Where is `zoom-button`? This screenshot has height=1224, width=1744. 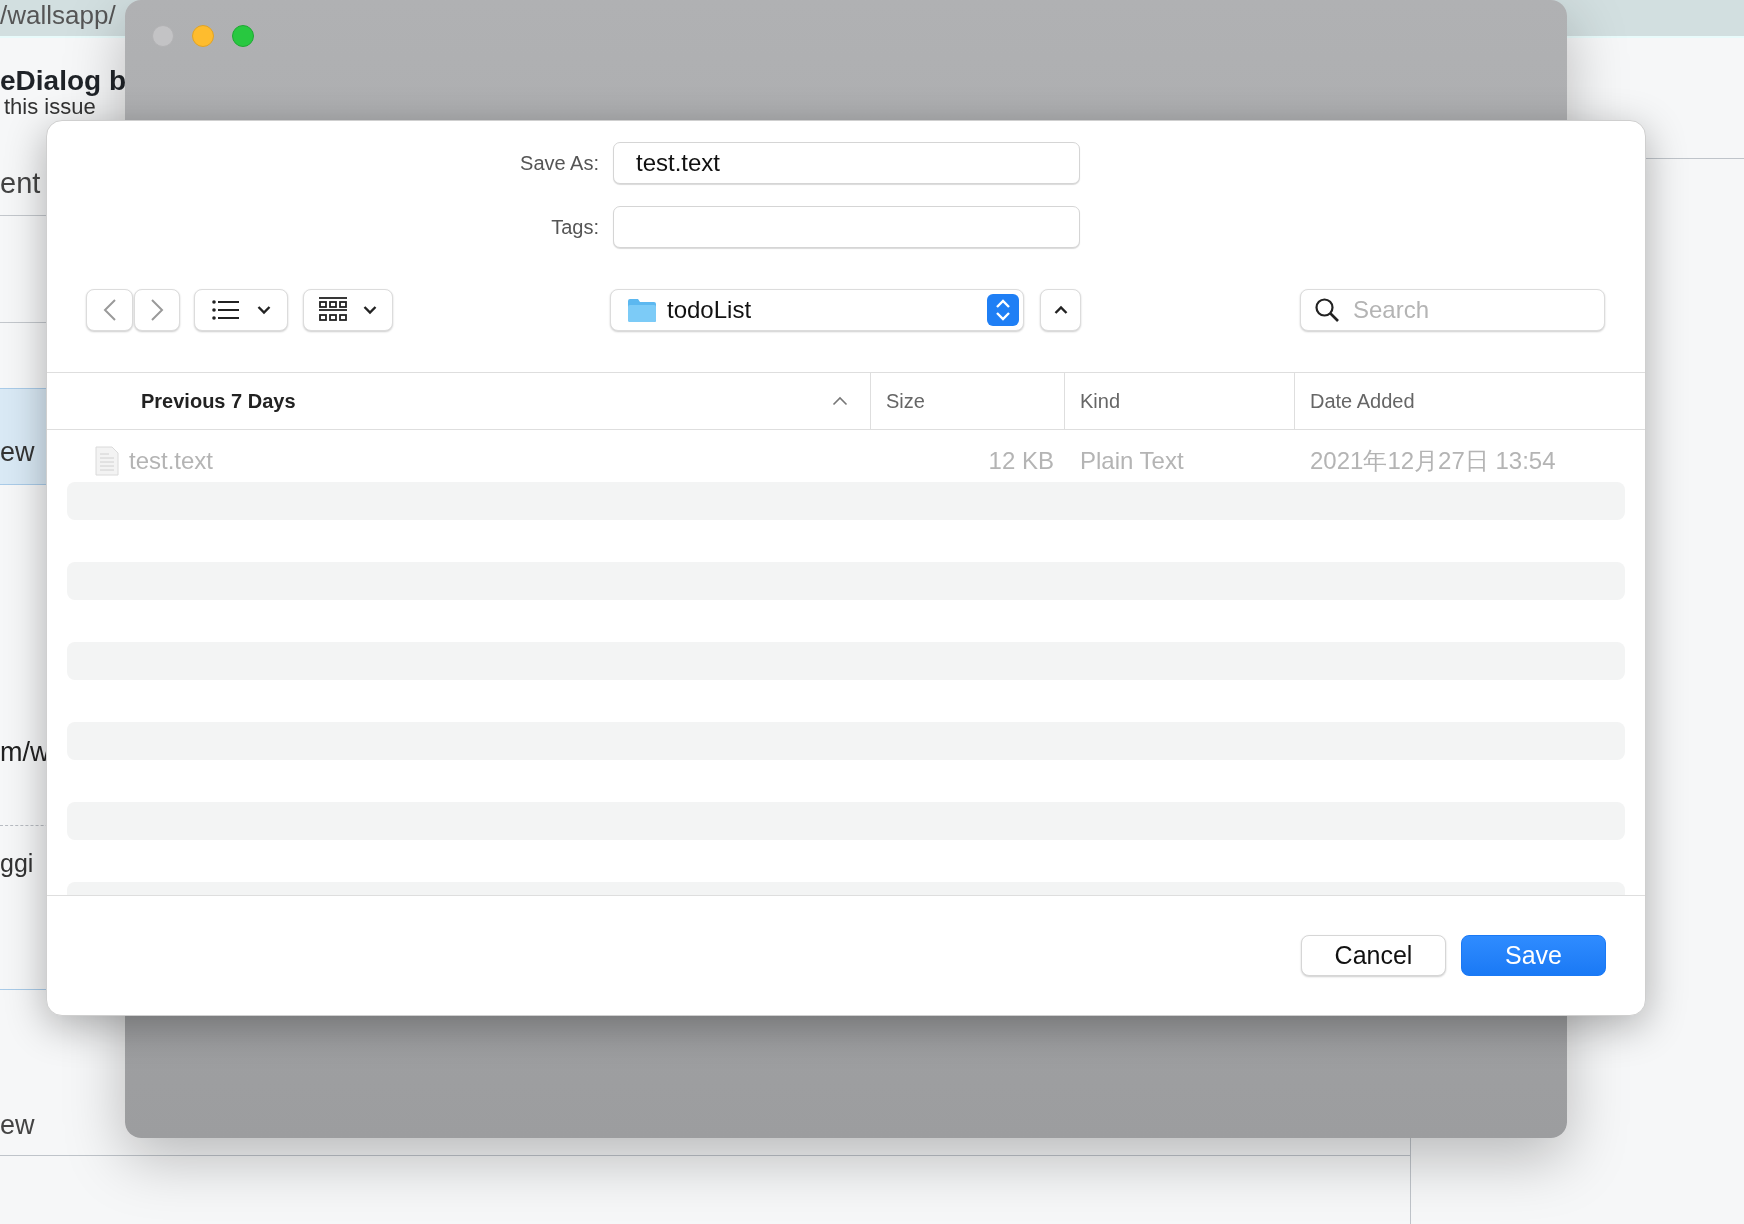 zoom-button is located at coordinates (243, 36).